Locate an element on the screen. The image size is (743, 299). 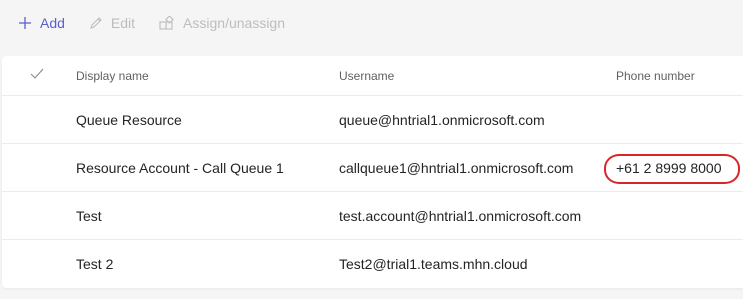
username-cell: queue@hntrial1.onmicrosoft.com is located at coordinates (442, 119).